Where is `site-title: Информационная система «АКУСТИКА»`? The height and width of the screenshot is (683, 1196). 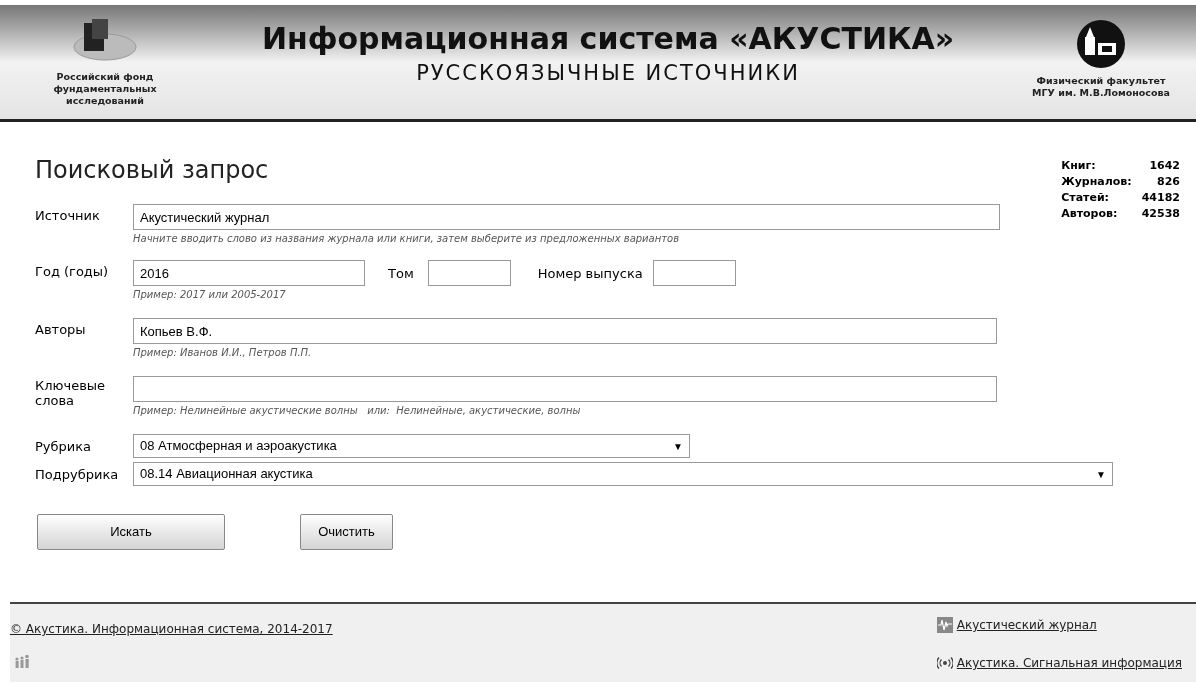 site-title: Информационная система «АКУСТИКА» is located at coordinates (608, 39).